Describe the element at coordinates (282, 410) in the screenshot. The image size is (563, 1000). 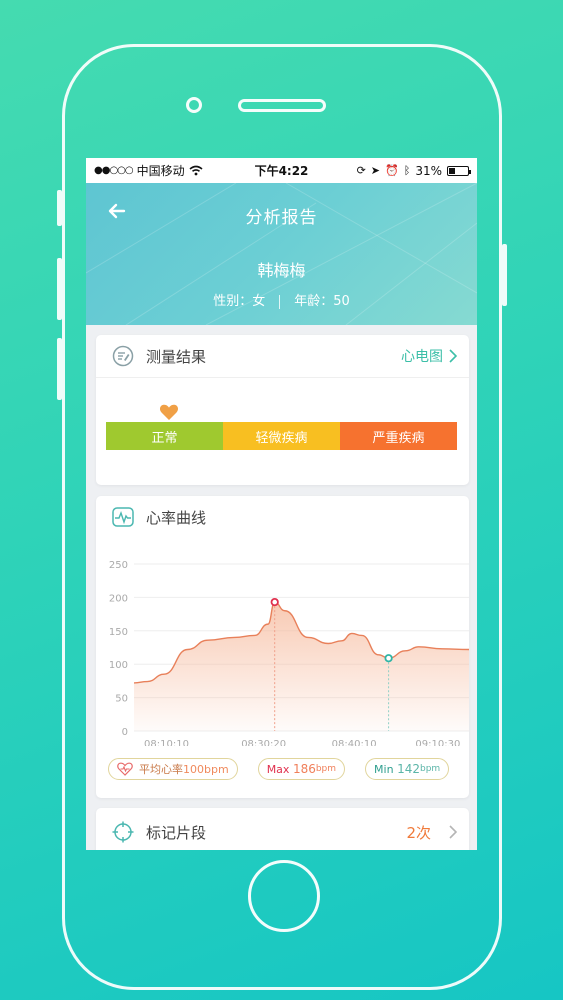
I see `measurement-result-card: 测量结果 心电图 正常 轻微疾病 严重疾病` at that location.